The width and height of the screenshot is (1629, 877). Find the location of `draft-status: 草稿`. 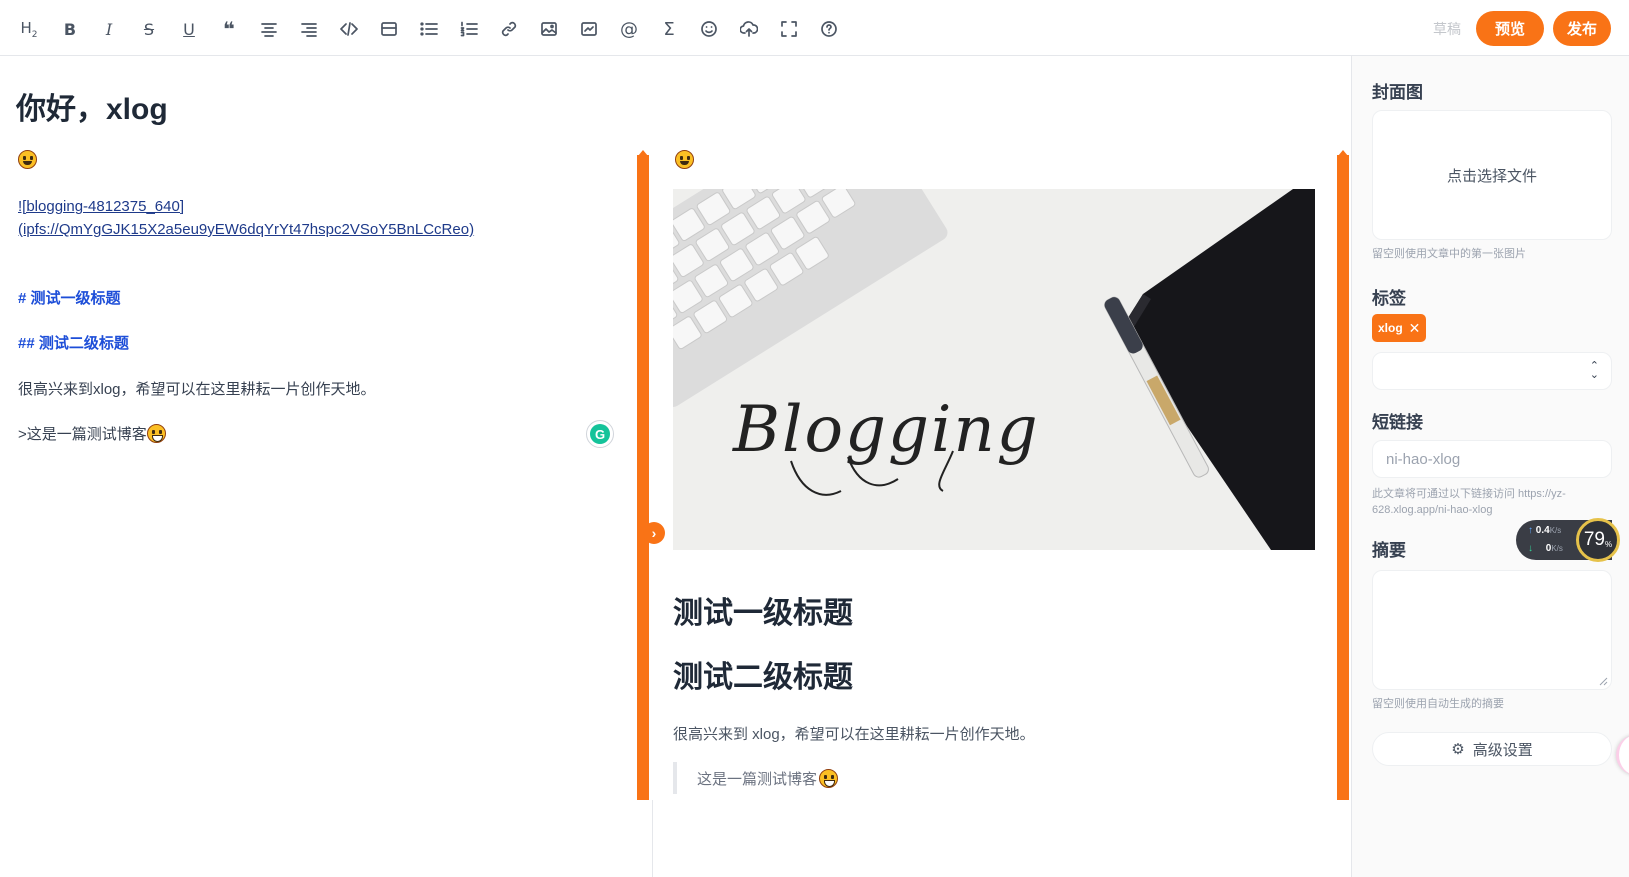

draft-status: 草稿 is located at coordinates (1447, 29).